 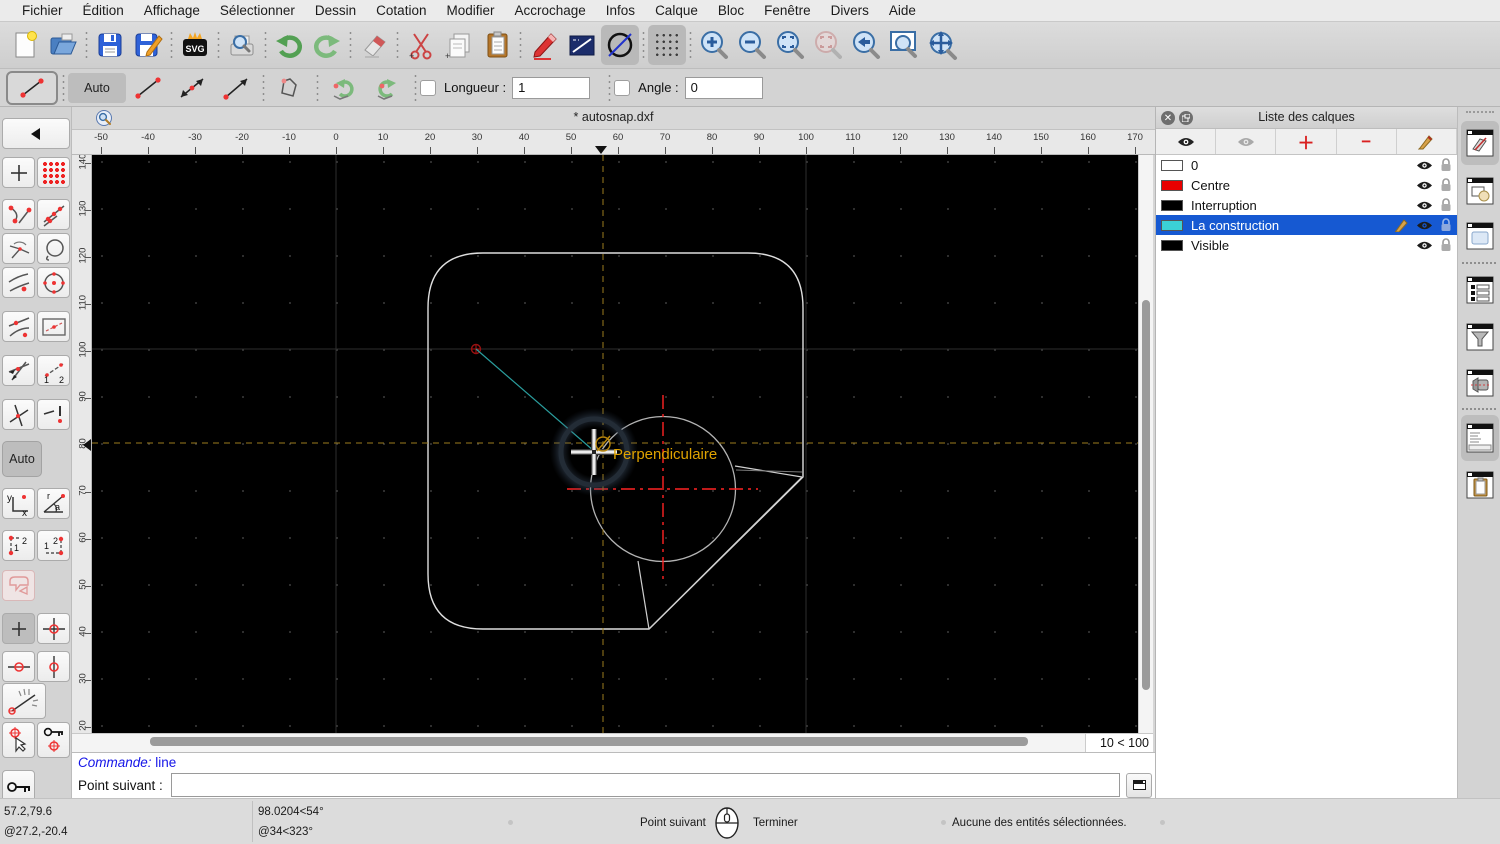 What do you see at coordinates (18, 248) in the screenshot?
I see `snap-center-button` at bounding box center [18, 248].